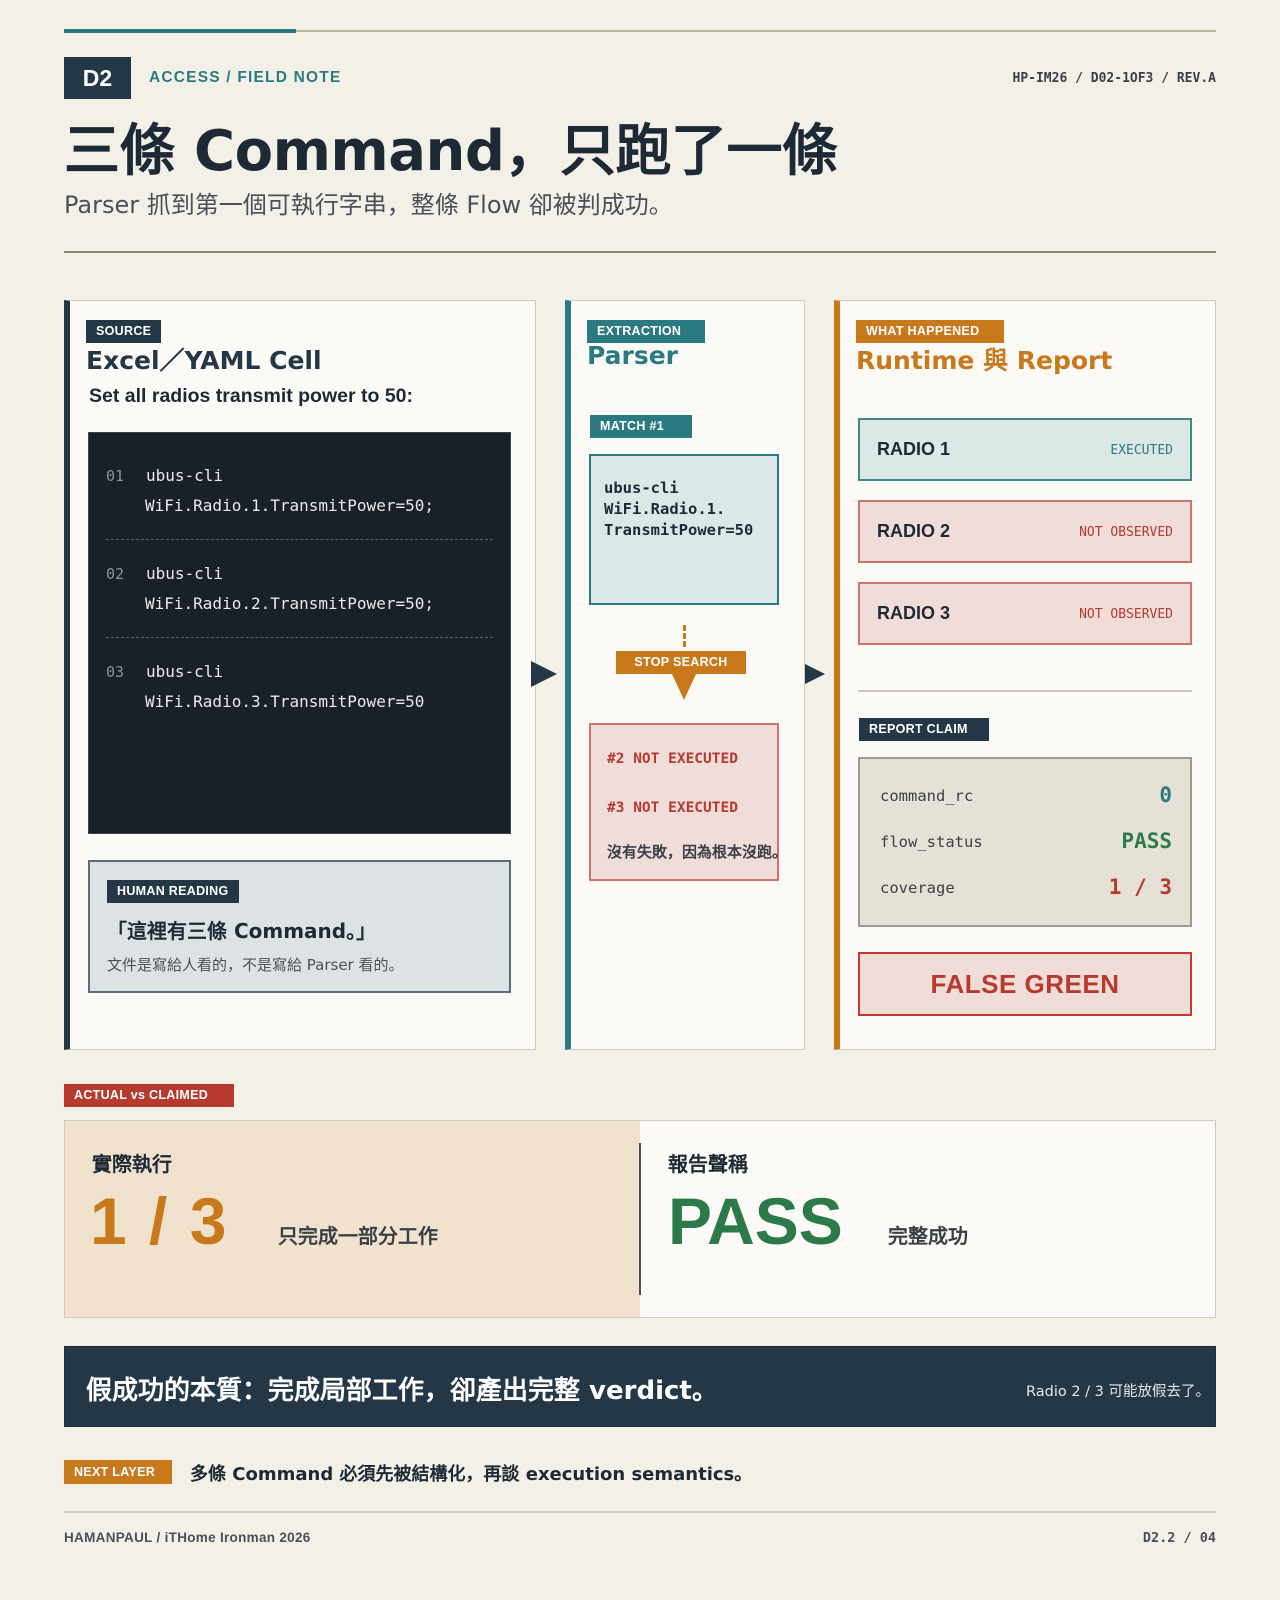 The image size is (1280, 1600). I want to click on header-kicker: ACCESS / FIELD NOTE, so click(245, 77).